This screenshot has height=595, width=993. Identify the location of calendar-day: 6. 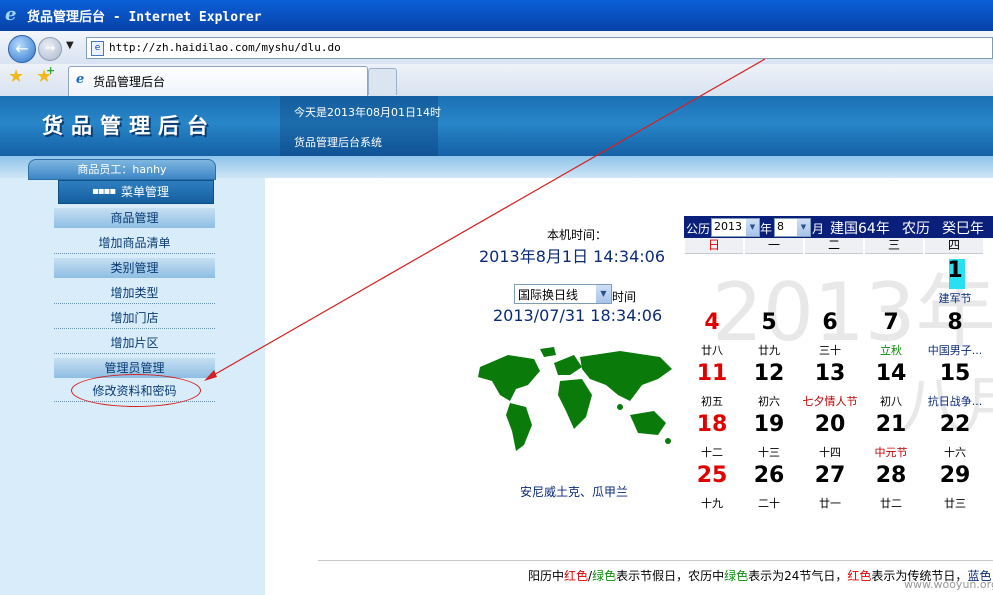
(830, 322).